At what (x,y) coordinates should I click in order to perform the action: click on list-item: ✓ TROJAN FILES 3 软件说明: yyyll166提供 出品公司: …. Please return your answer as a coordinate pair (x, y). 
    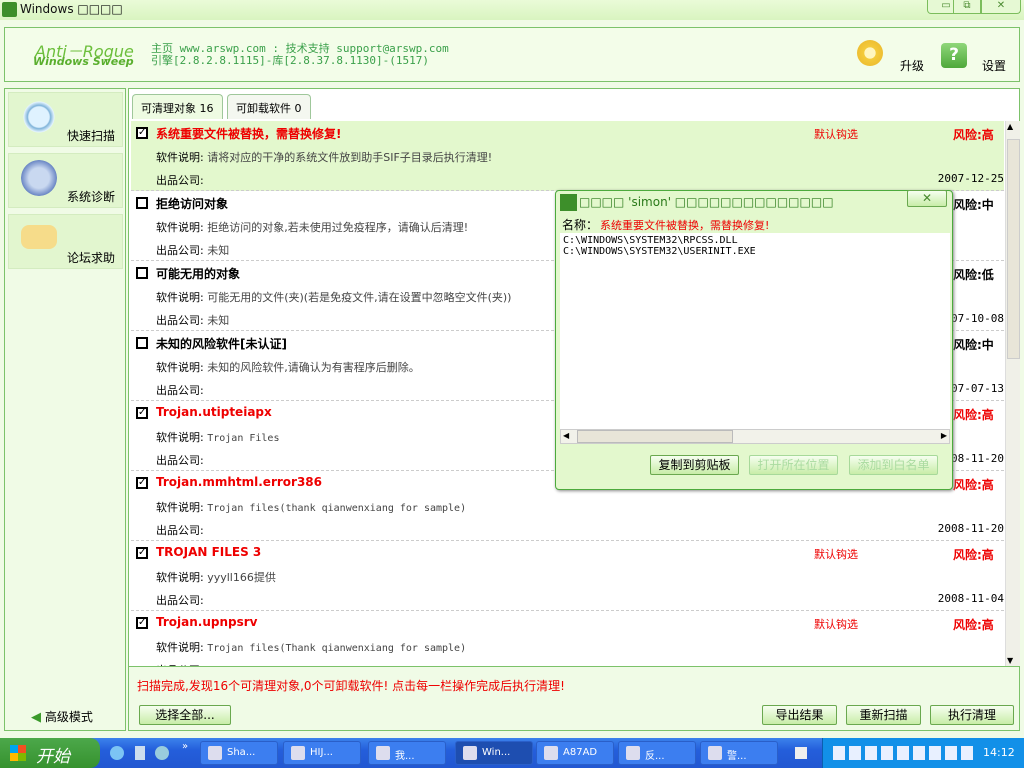
    Looking at the image, I should click on (567, 576).